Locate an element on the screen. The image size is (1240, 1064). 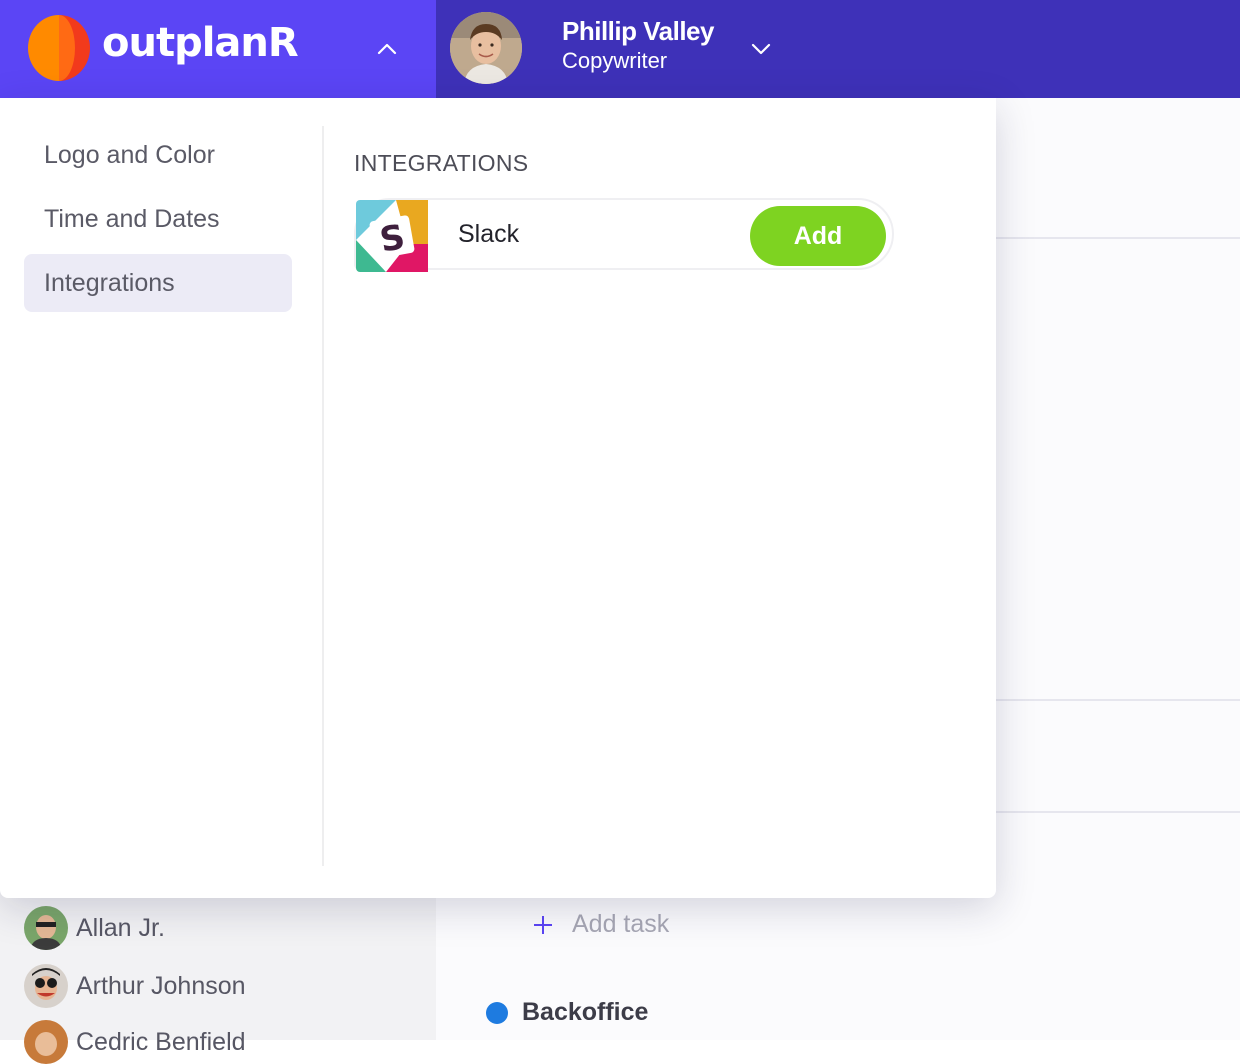
settings-nav-integrations: Integrations is located at coordinates (158, 283).